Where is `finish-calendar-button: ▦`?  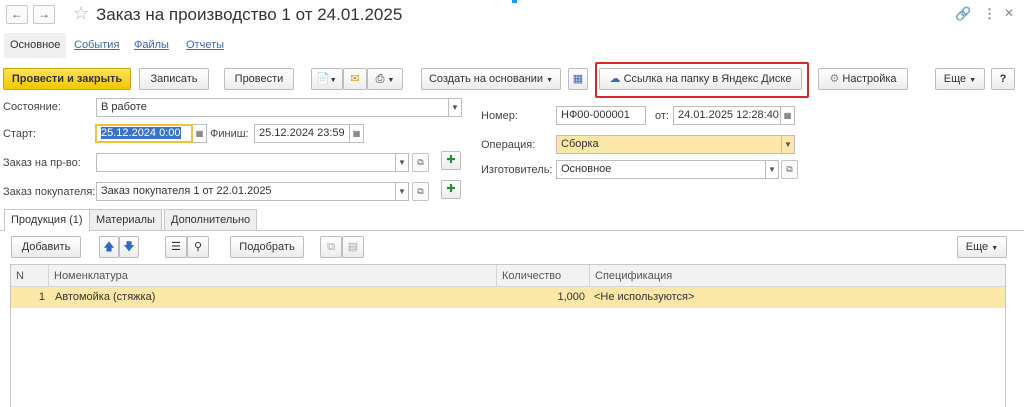
finish-calendar-button: ▦ is located at coordinates (357, 133).